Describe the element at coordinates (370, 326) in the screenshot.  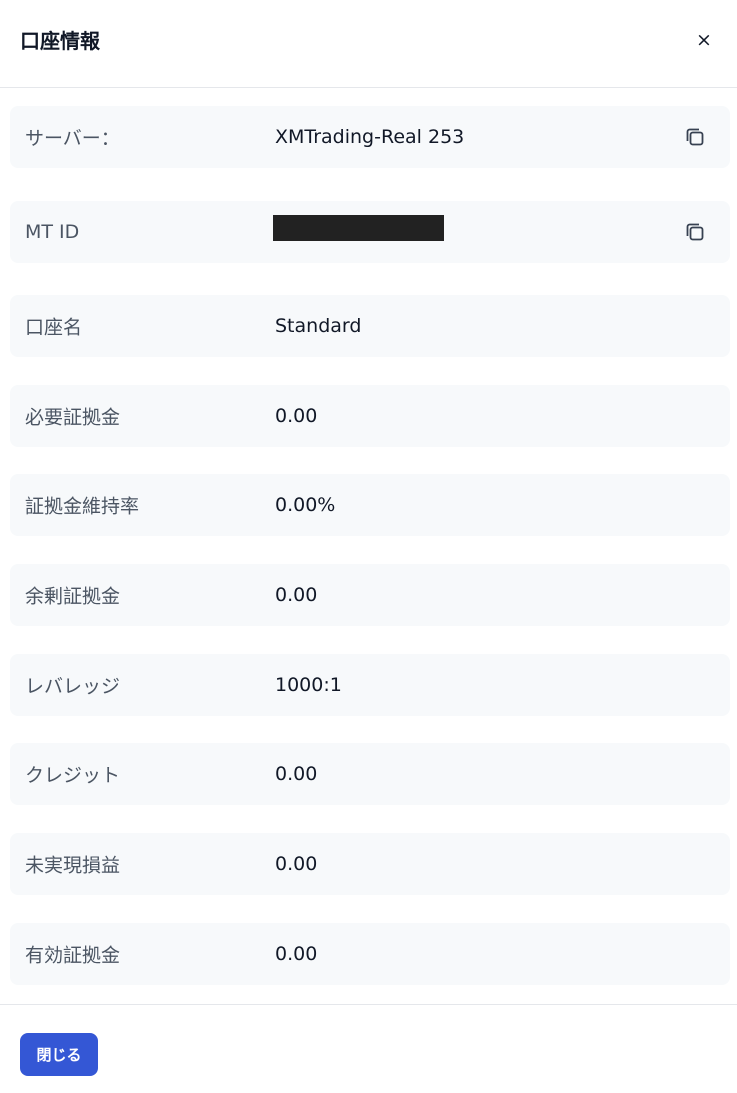
I see `info-row-account-name: 口座名 Standard` at that location.